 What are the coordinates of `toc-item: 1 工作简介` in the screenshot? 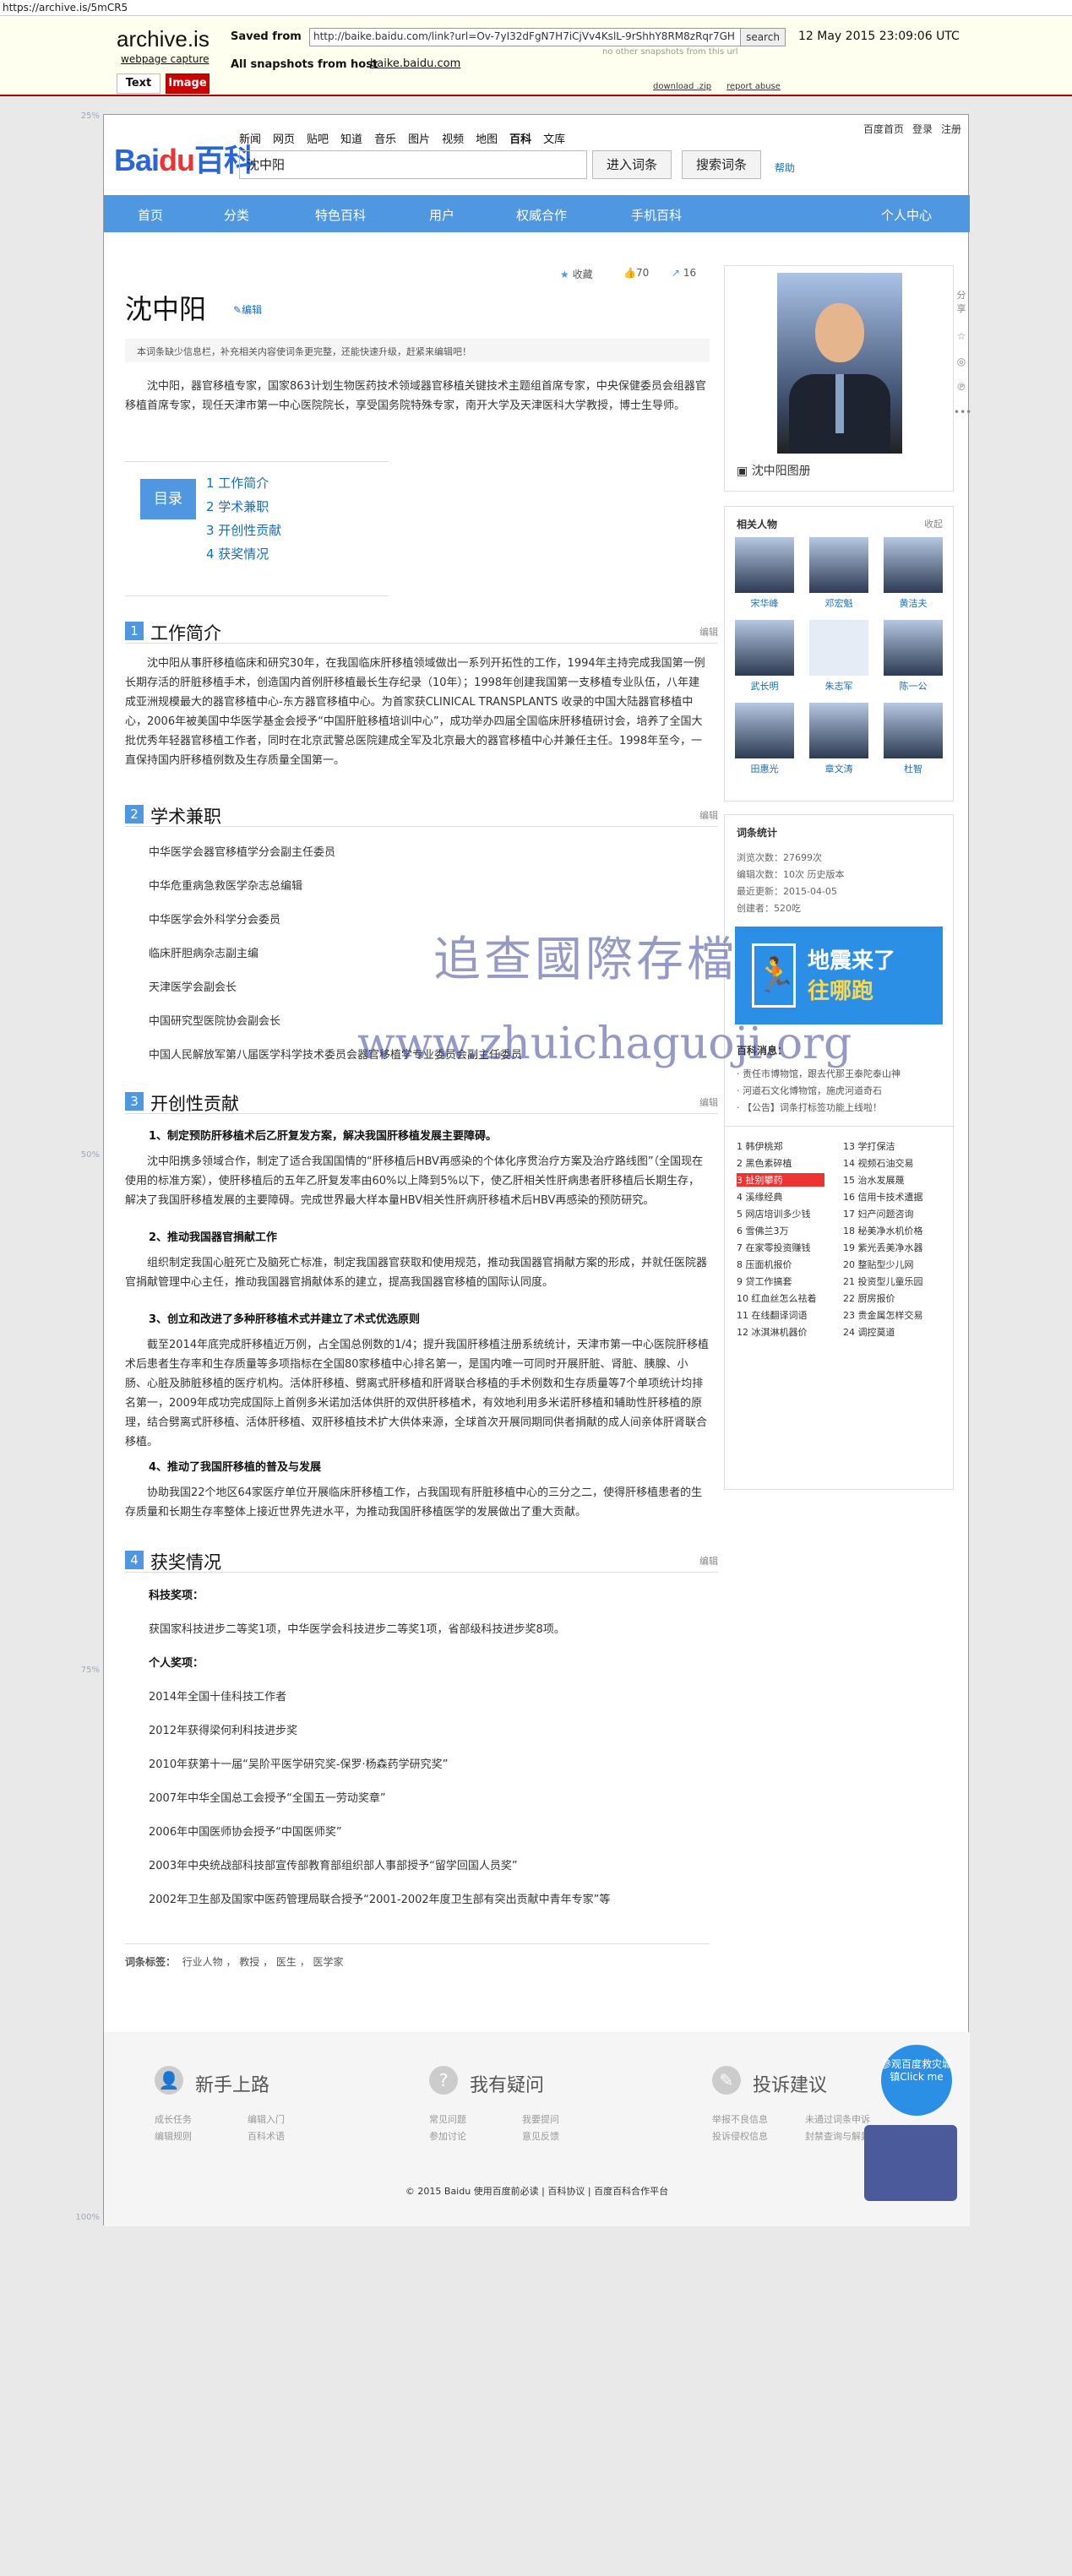 It's located at (237, 483).